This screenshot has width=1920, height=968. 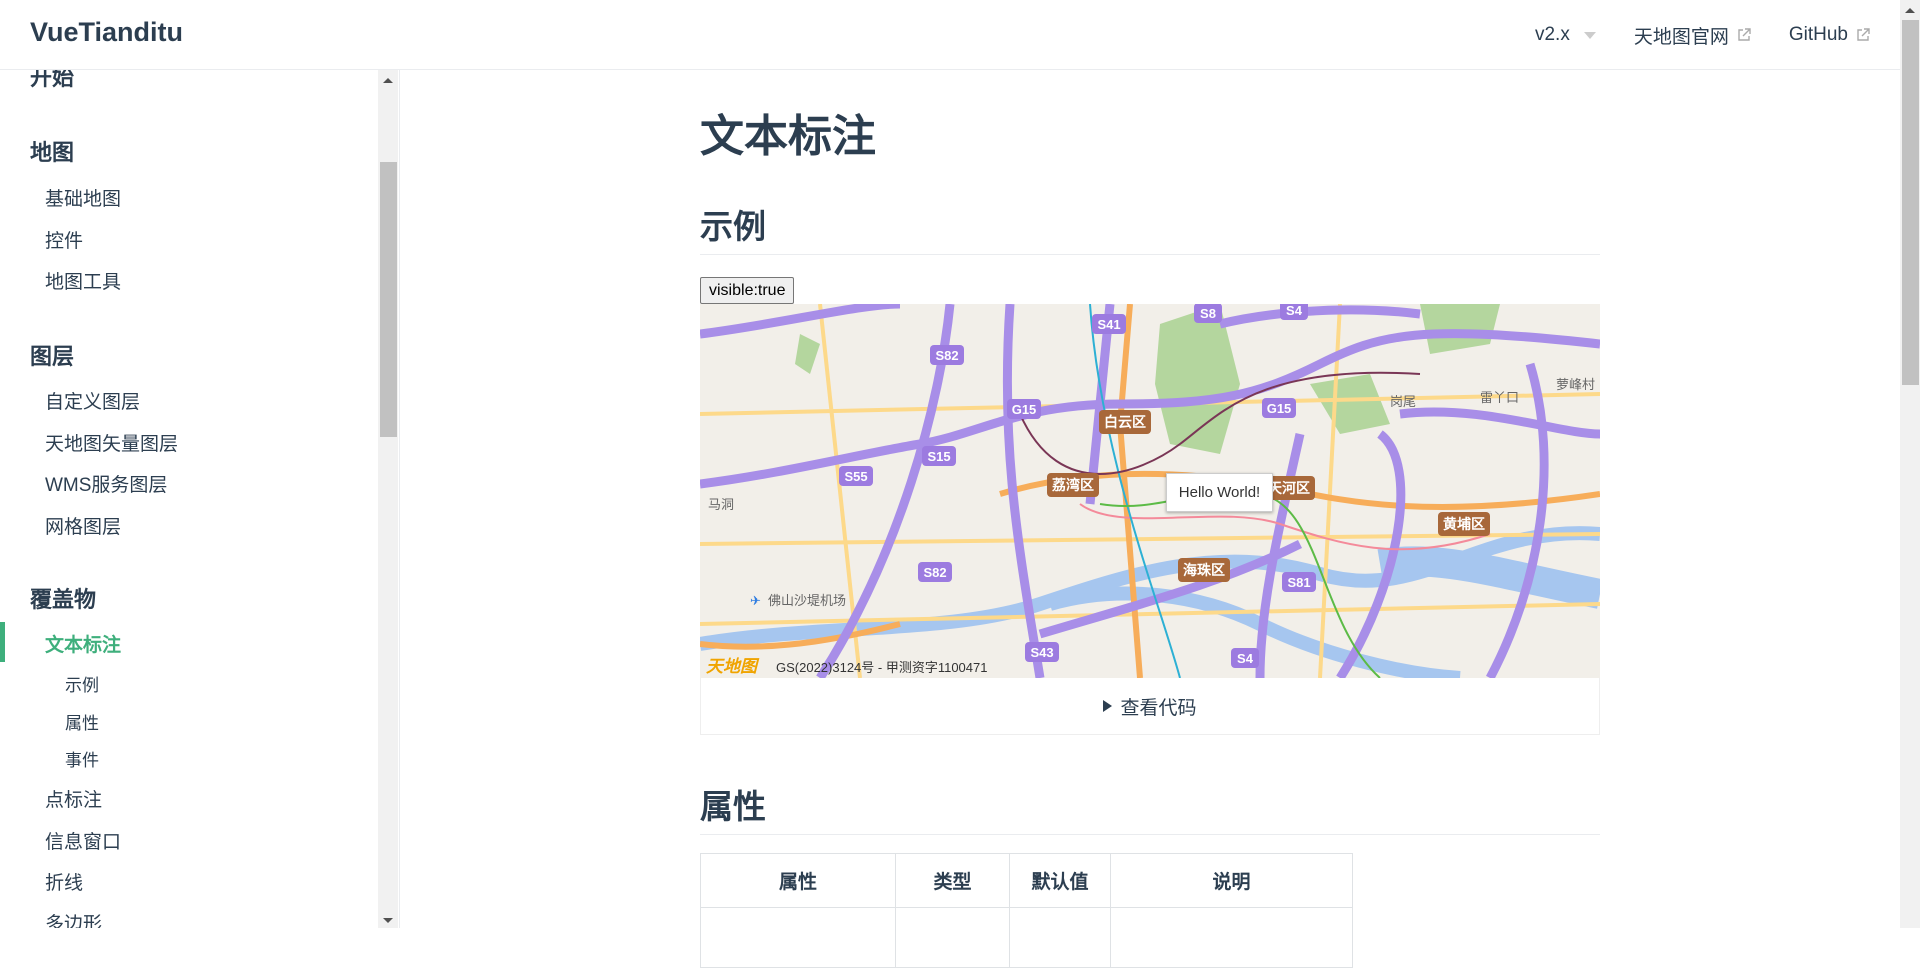 I want to click on nav-links: v2.x 天地图官网 GitHub, so click(x=1702, y=35).